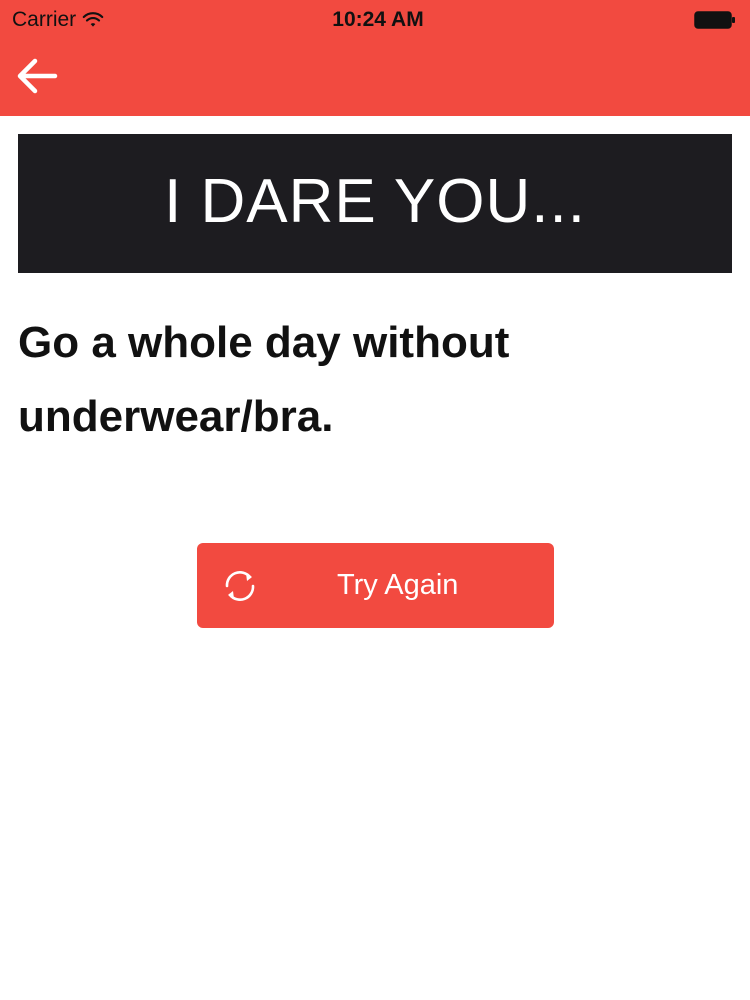 The image size is (750, 1000). Describe the element at coordinates (375, 58) in the screenshot. I see `header: Carrier 10:24 AM` at that location.